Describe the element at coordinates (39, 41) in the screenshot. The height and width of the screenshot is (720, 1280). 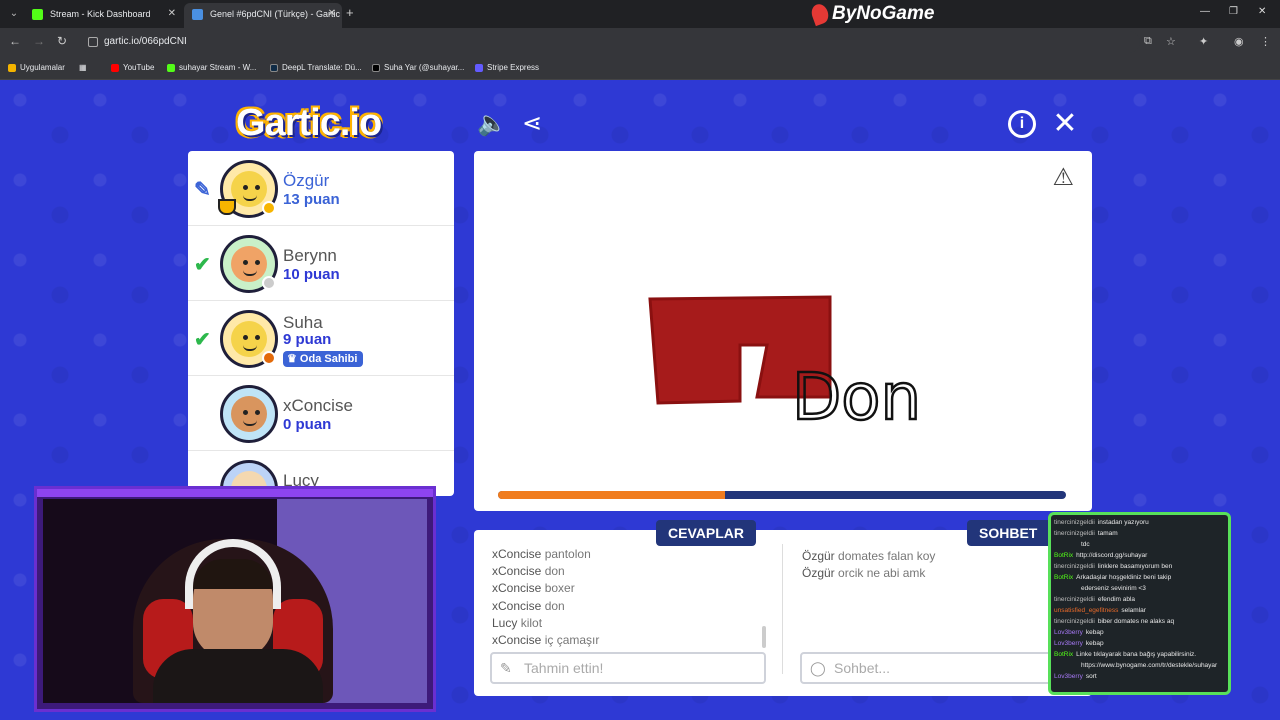
I see `forward-icon: →` at that location.